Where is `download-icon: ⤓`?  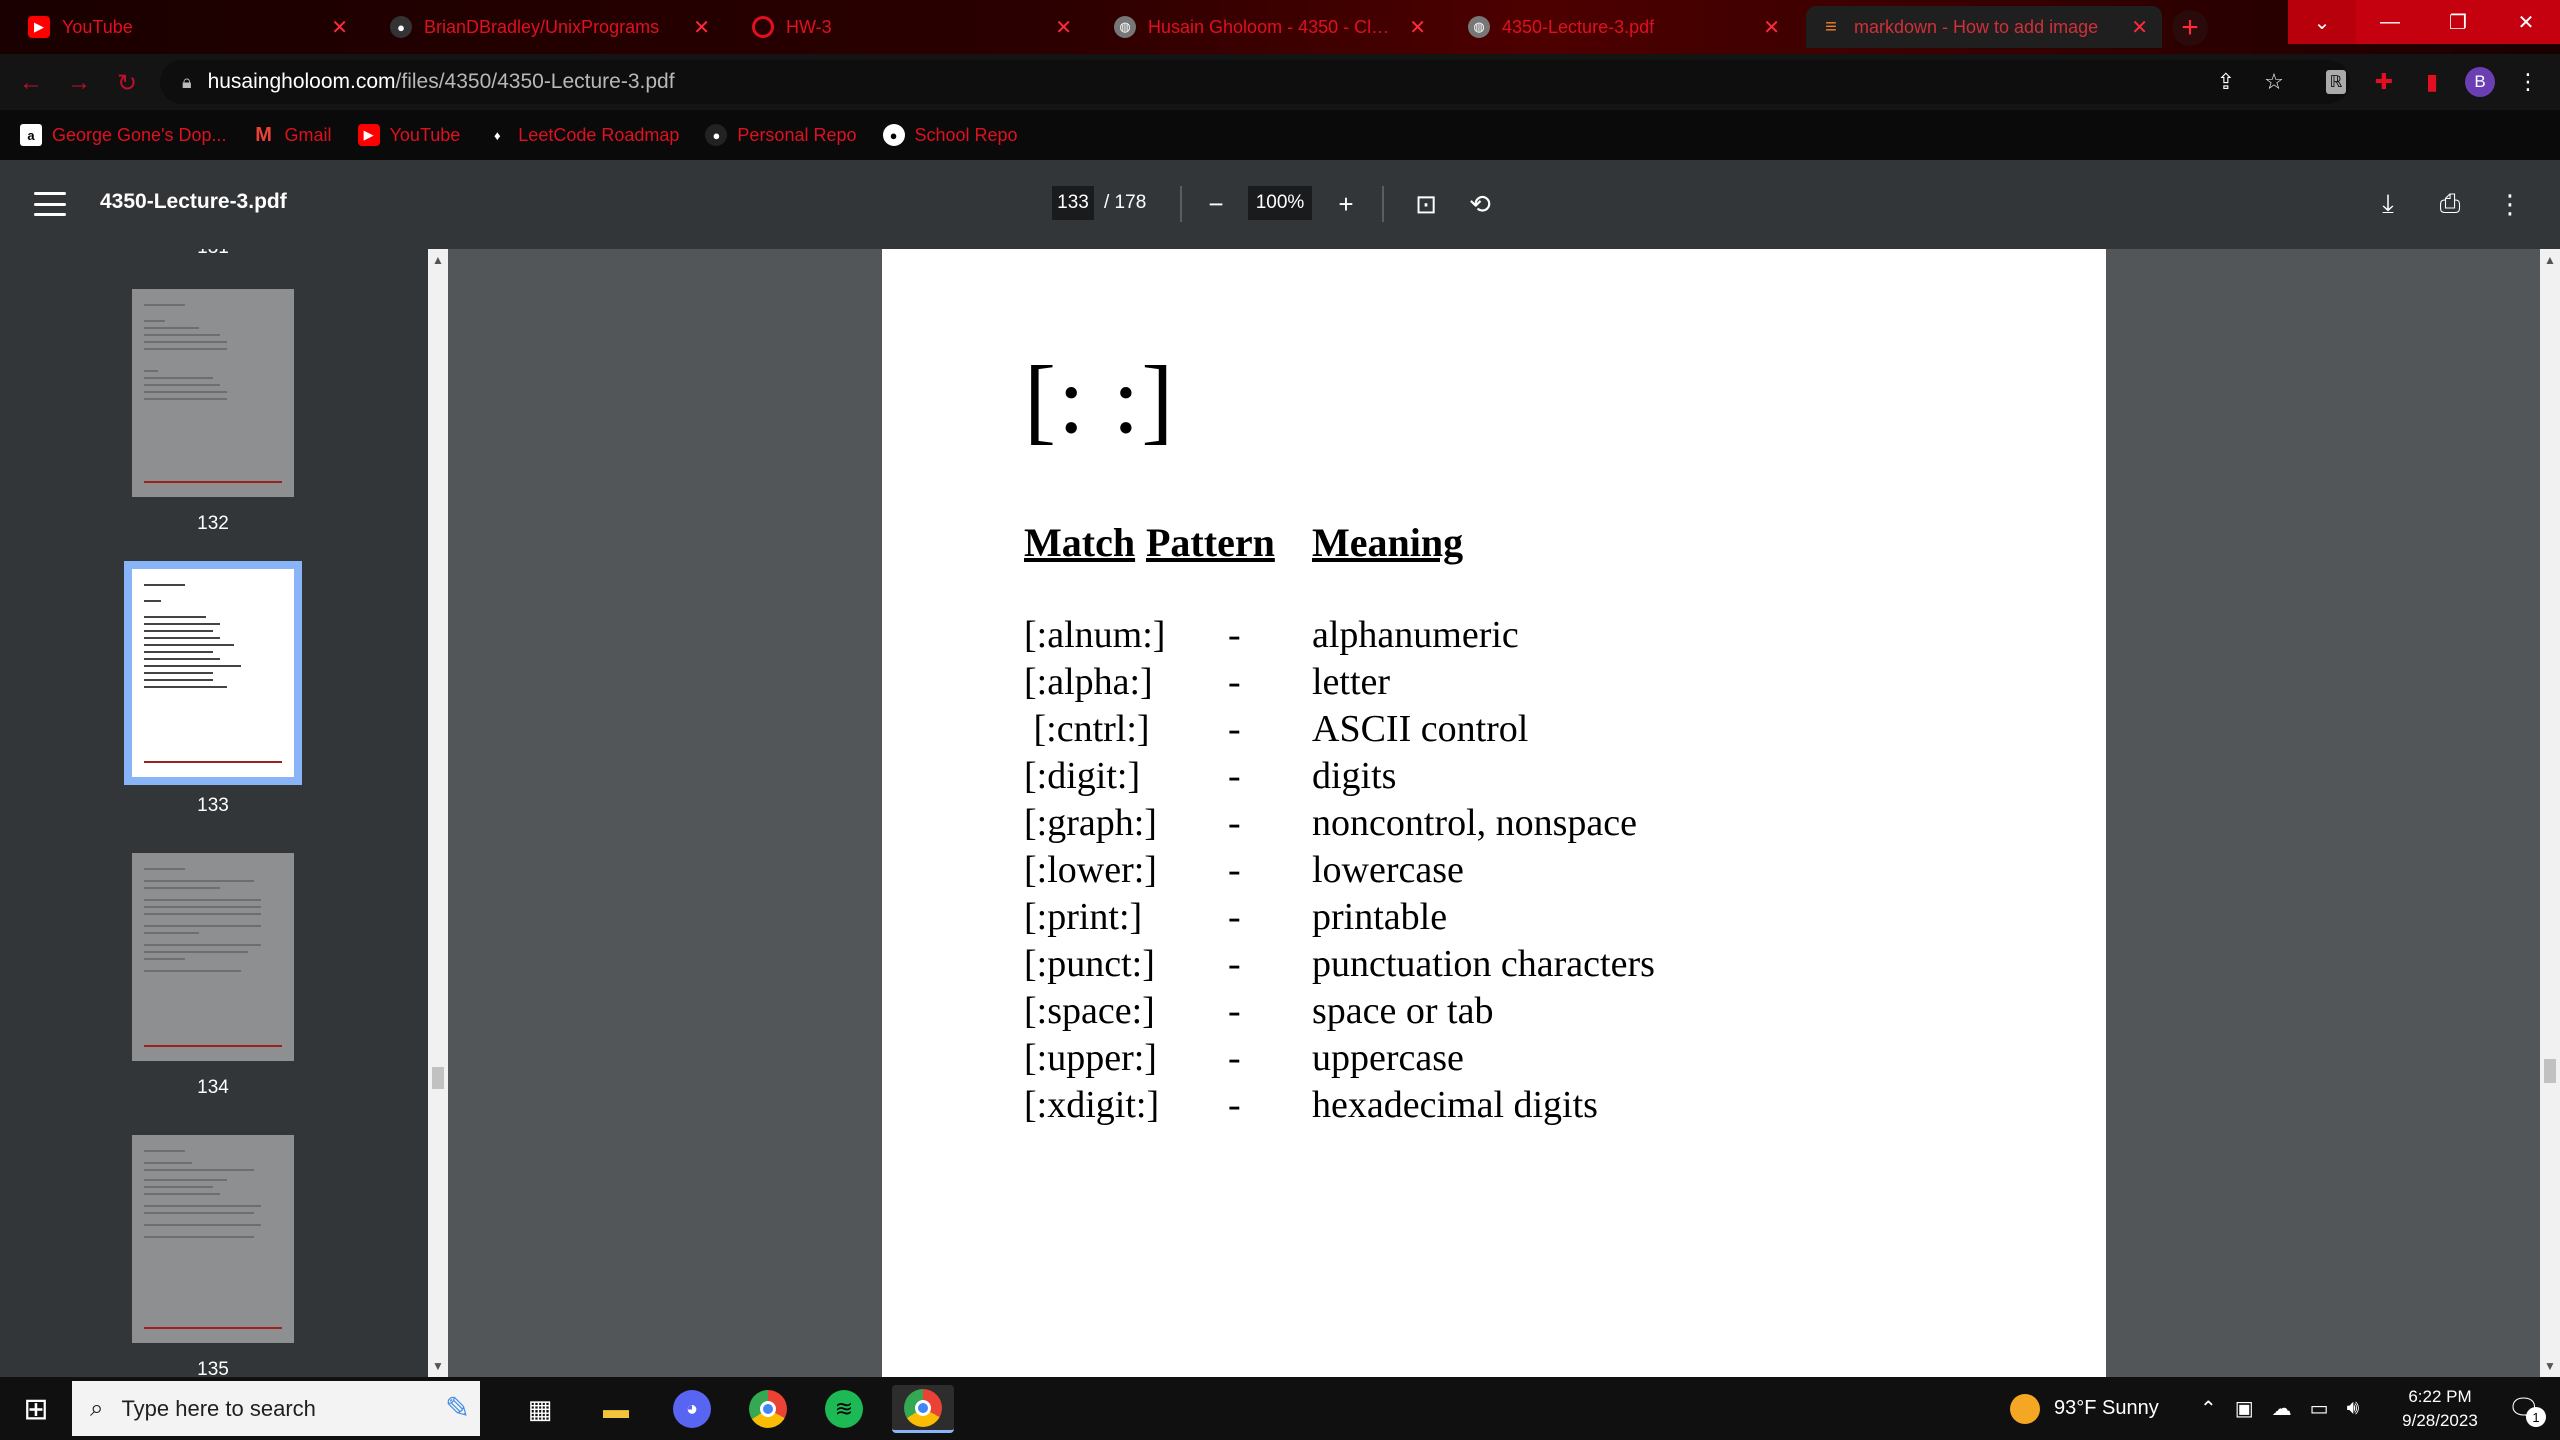
download-icon: ⤓ is located at coordinates (2388, 204).